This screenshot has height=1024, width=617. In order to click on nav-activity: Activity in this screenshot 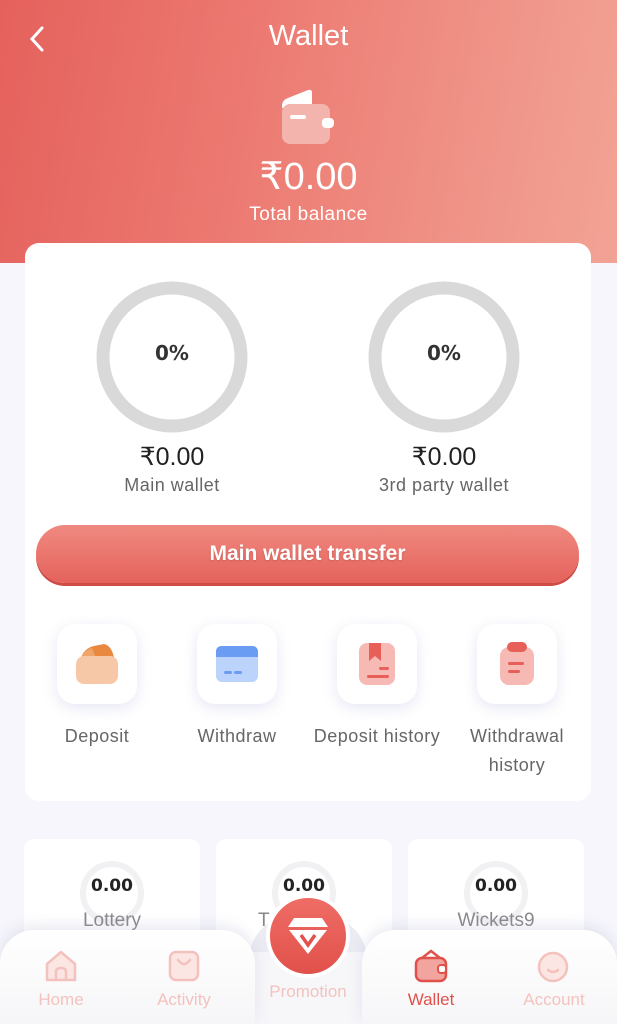, I will do `click(184, 979)`.